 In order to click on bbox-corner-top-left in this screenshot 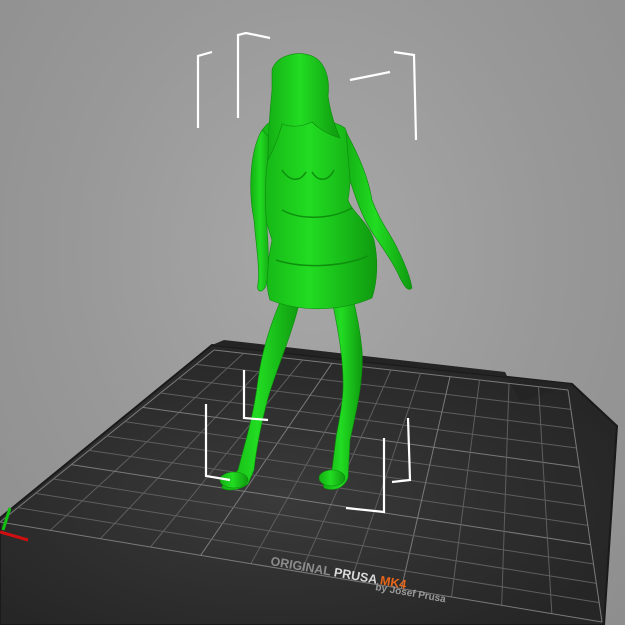, I will do `click(204, 89)`.